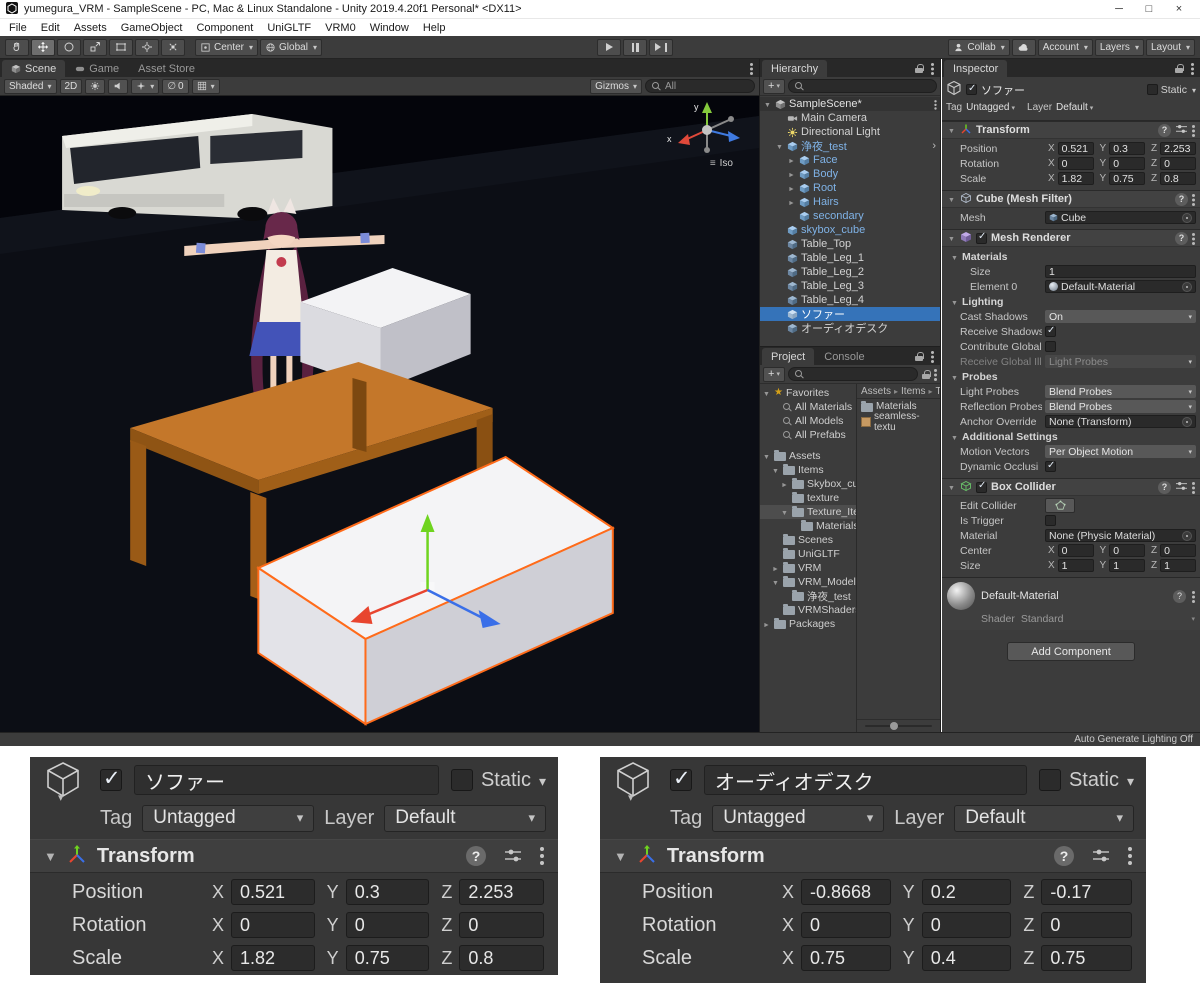 The width and height of the screenshot is (1200, 983). Describe the element at coordinates (1120, 406) in the screenshot. I see `reflection-probes-dropdown: Blend Probes` at that location.